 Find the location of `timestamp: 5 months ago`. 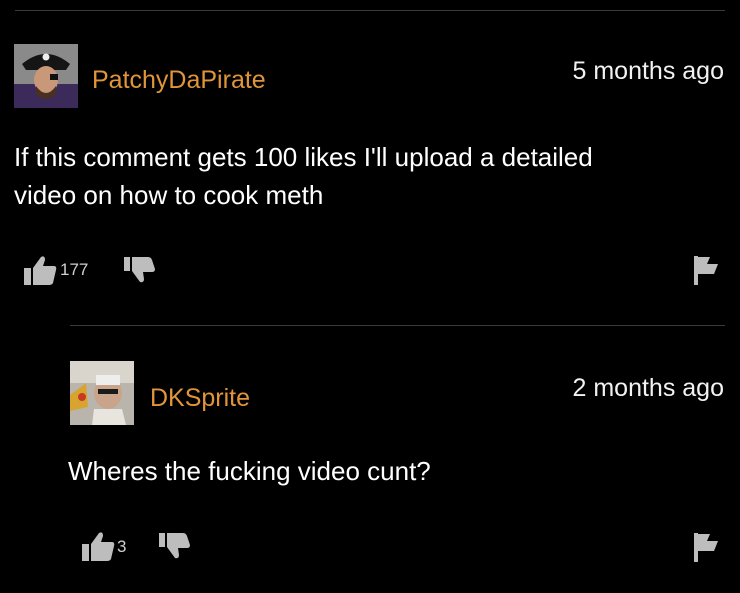

timestamp: 5 months ago is located at coordinates (648, 71).